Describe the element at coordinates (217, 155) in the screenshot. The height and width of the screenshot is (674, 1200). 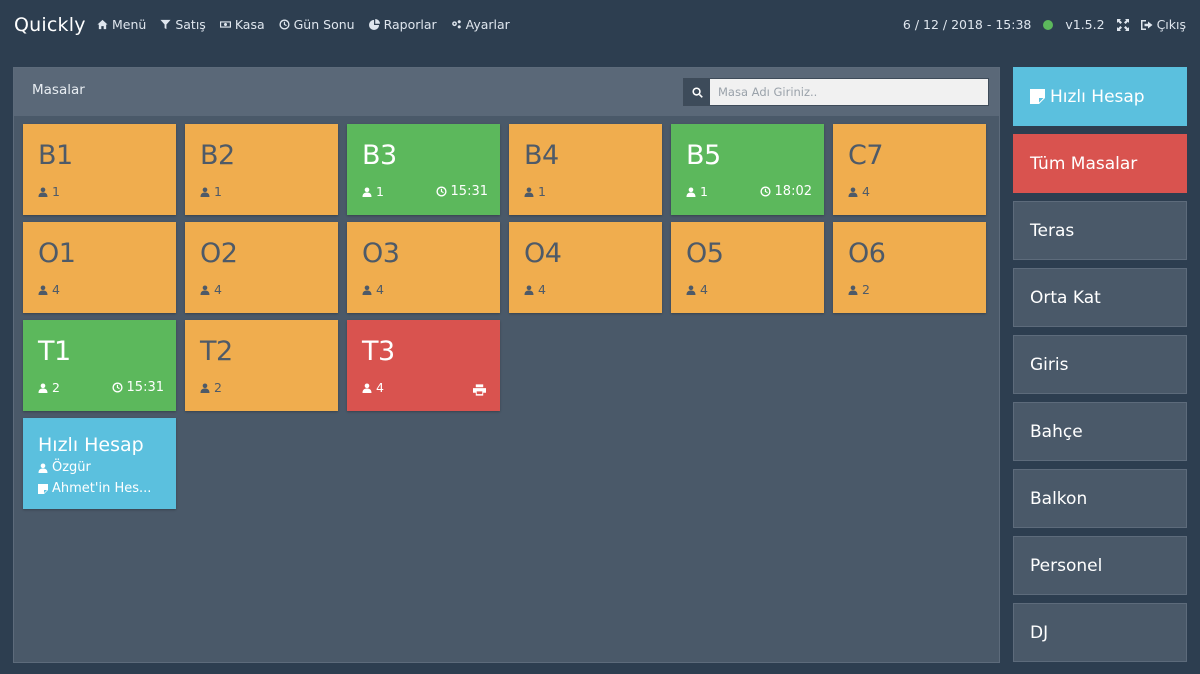
I see `table-name: B2` at that location.